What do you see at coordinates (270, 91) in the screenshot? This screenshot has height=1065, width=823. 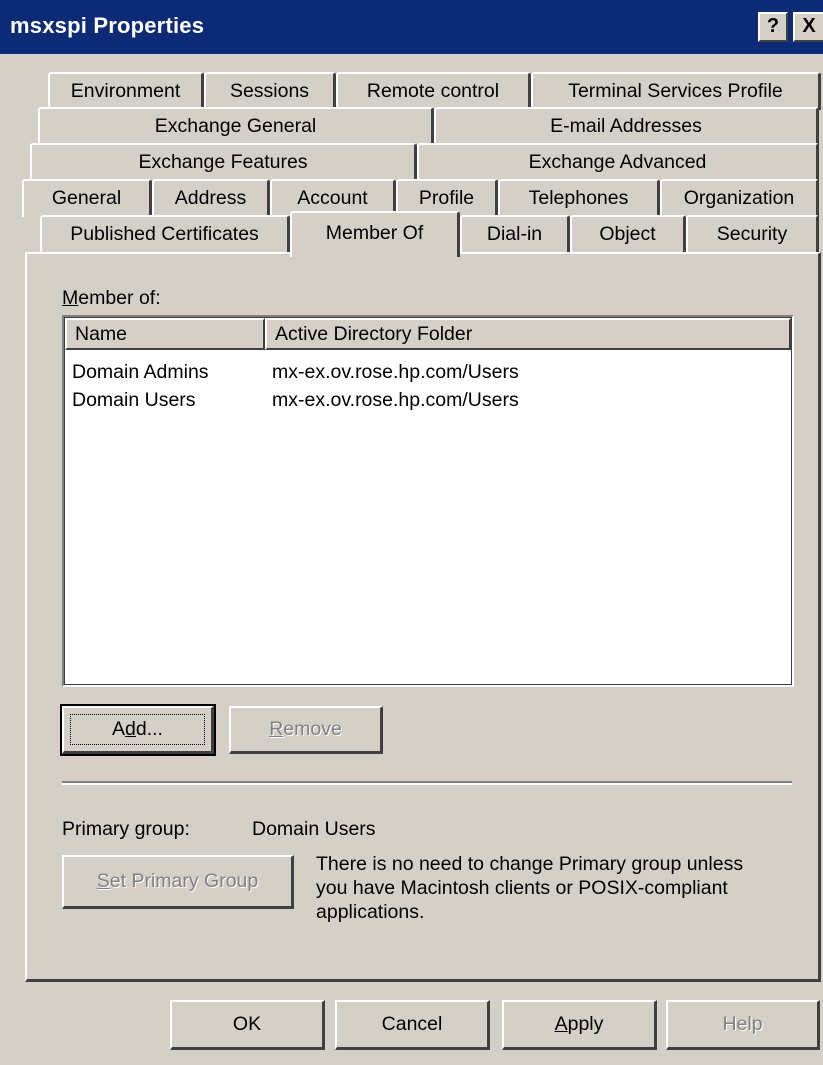 I see `tab-sessions: Sessions` at bounding box center [270, 91].